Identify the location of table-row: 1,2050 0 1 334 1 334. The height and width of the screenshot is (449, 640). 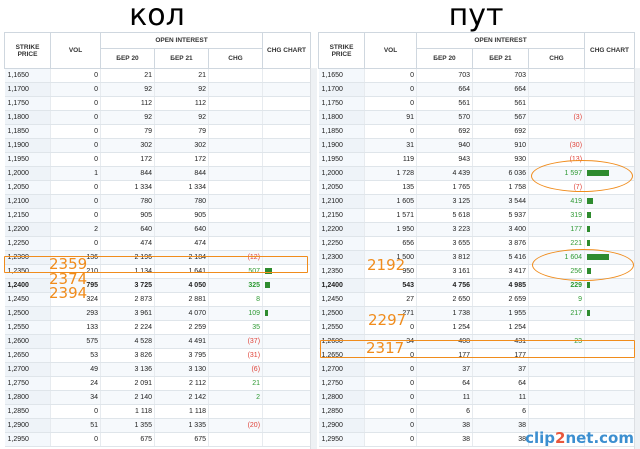
(158, 187).